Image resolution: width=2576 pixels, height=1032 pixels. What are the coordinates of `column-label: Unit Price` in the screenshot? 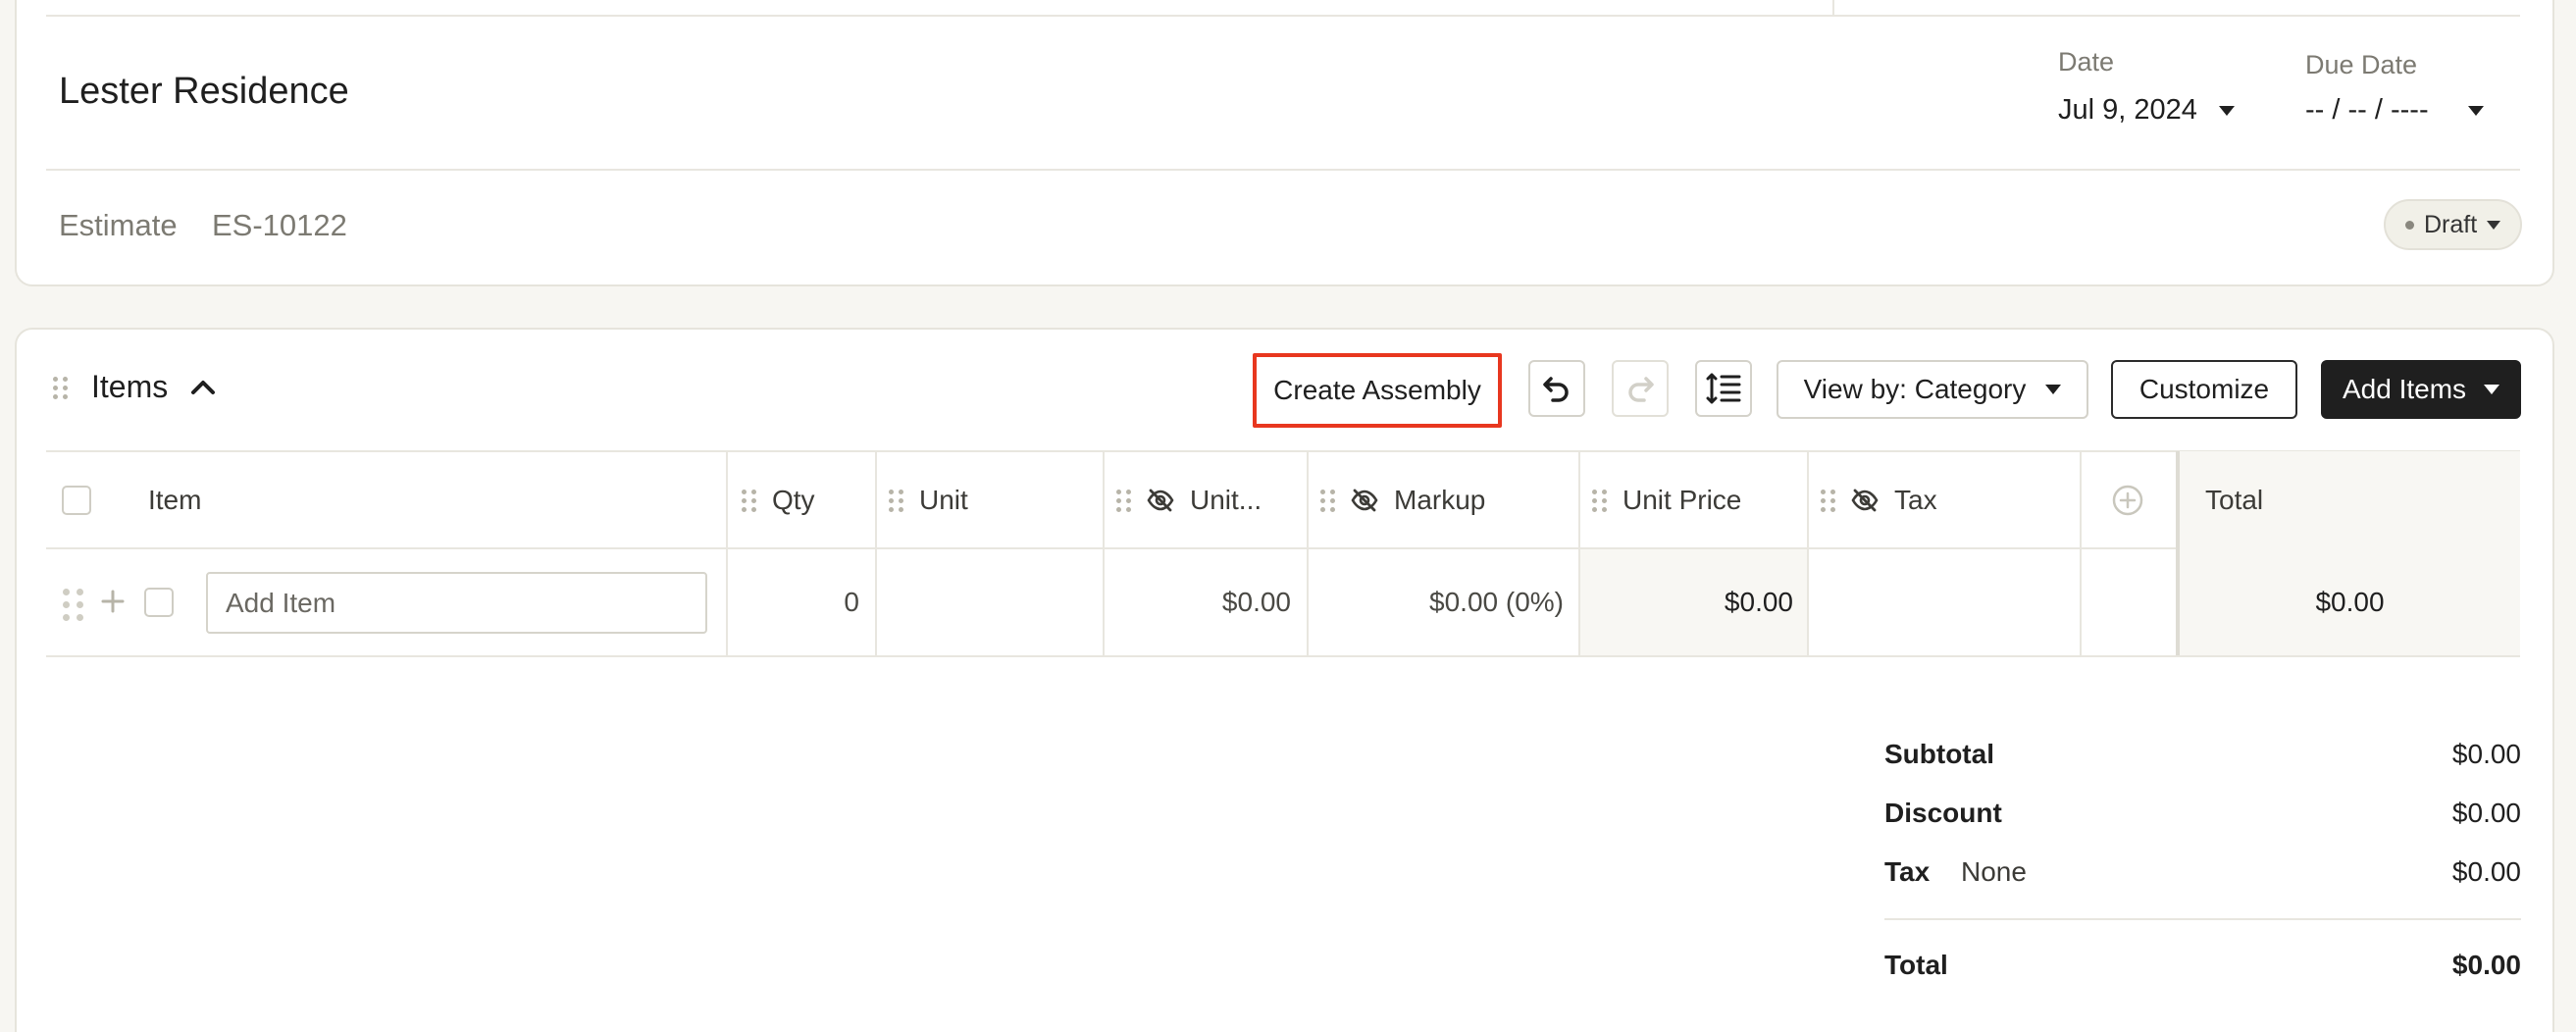 It's located at (1682, 500).